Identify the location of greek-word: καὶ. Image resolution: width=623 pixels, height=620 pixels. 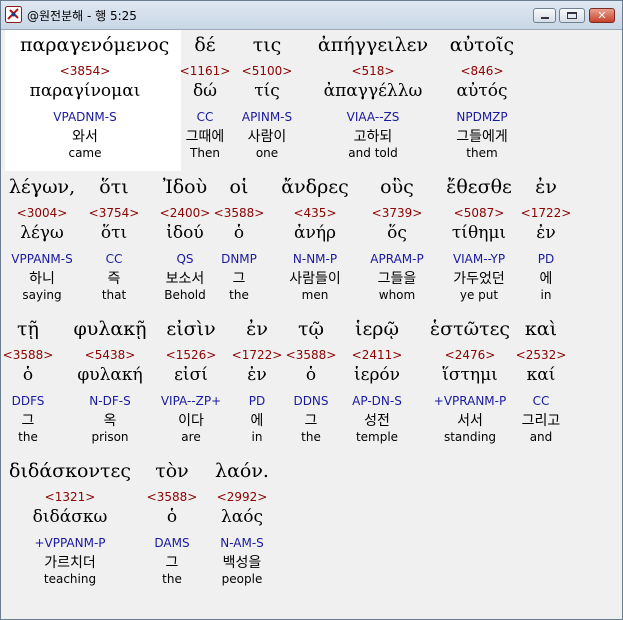
(541, 329).